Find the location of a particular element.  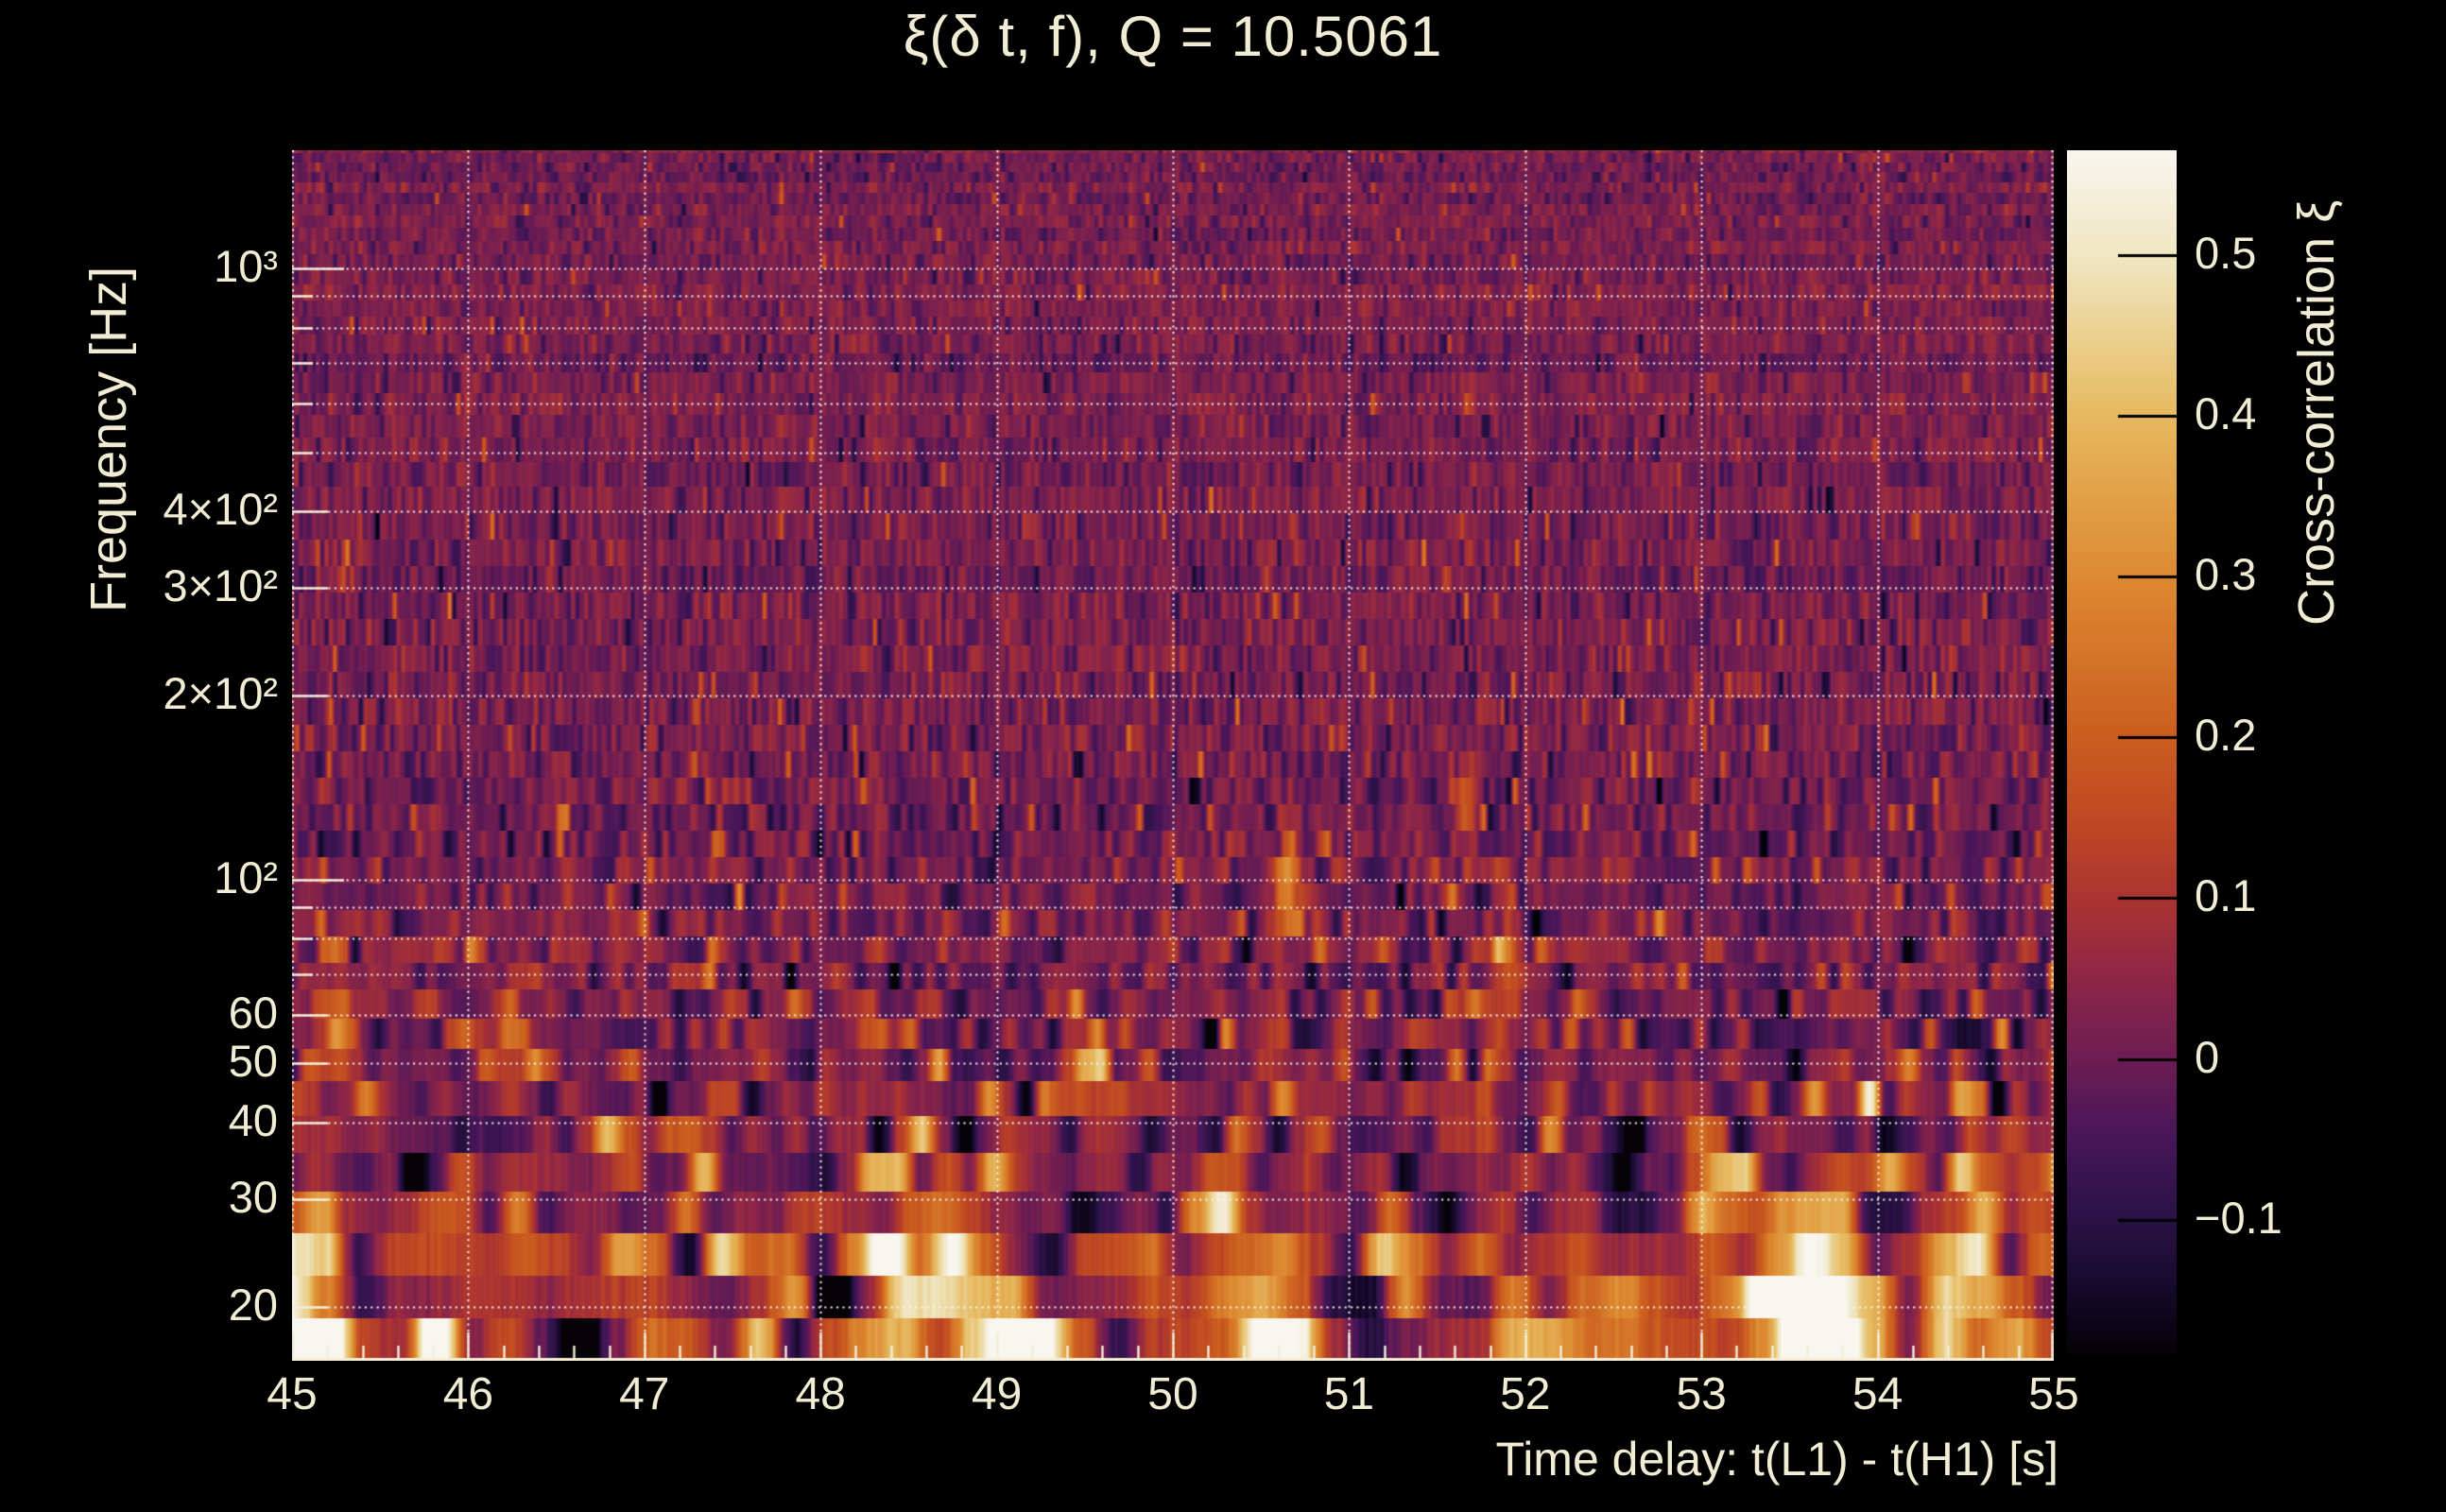

y-tick-label: 20 is located at coordinates (253, 1304).